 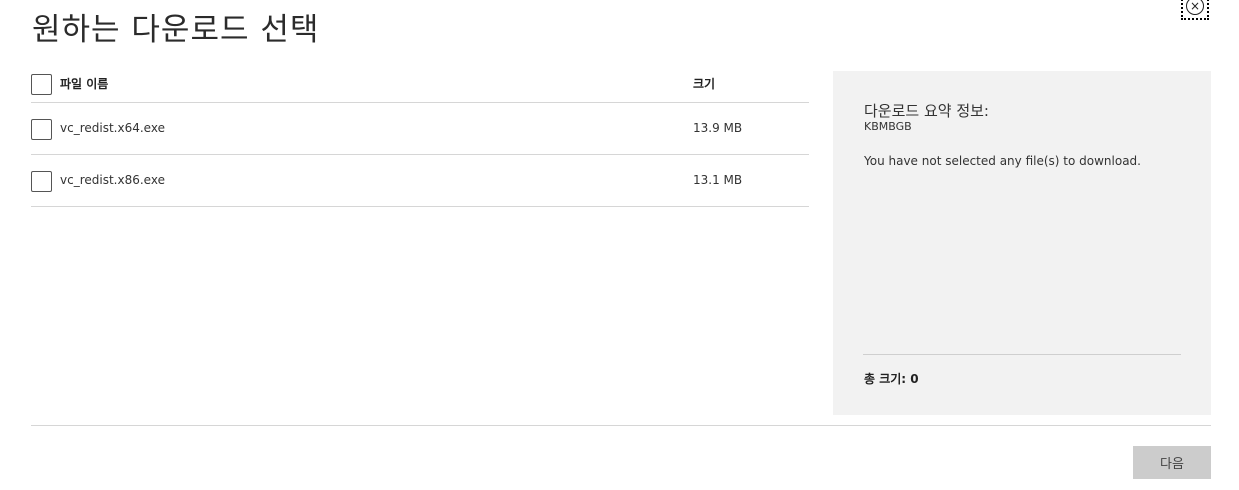 What do you see at coordinates (718, 180) in the screenshot?
I see `file-size: 13.1 MB` at bounding box center [718, 180].